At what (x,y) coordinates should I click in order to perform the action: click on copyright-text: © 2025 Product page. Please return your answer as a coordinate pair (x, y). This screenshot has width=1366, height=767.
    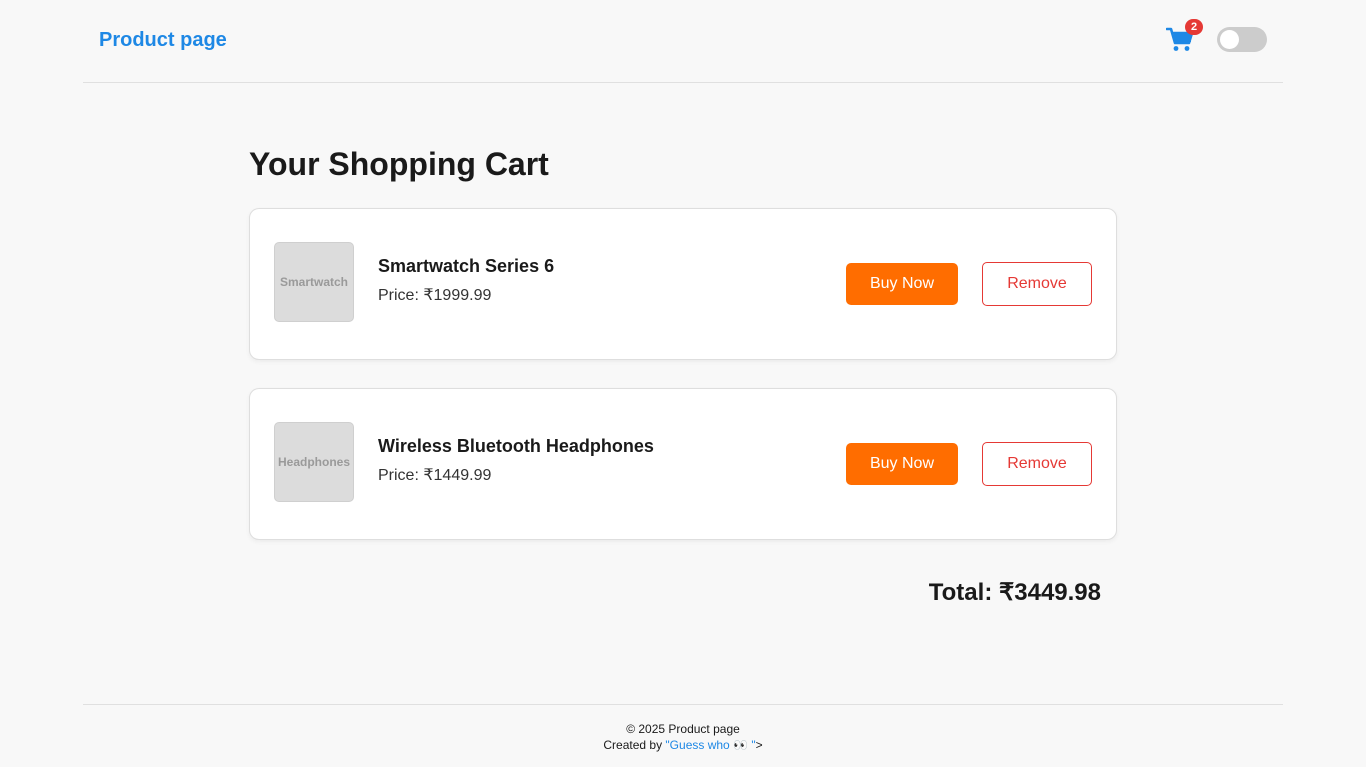
    Looking at the image, I should click on (683, 729).